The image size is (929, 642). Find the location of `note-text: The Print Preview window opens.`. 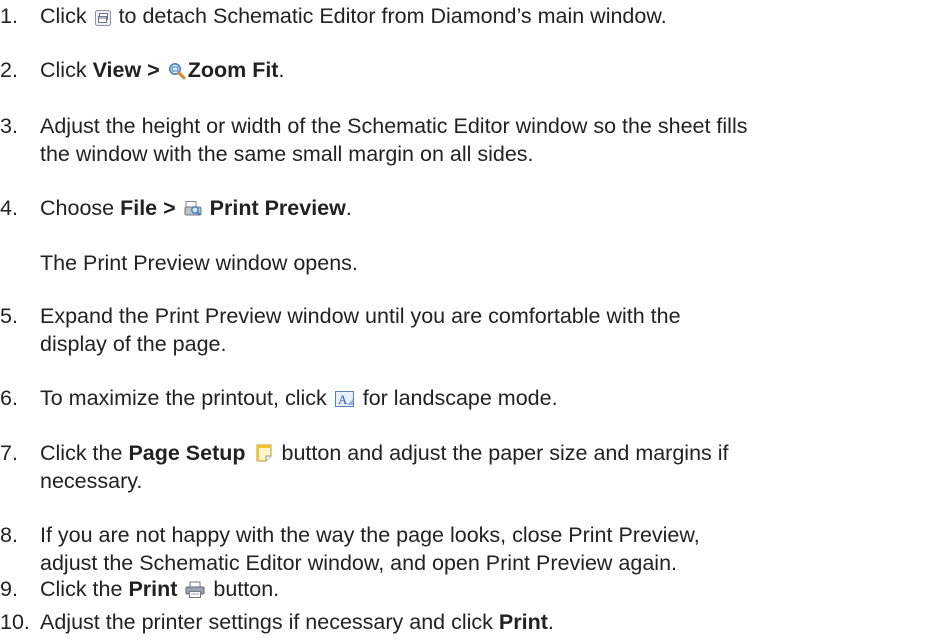

note-text: The Print Preview window opens. is located at coordinates (199, 263).